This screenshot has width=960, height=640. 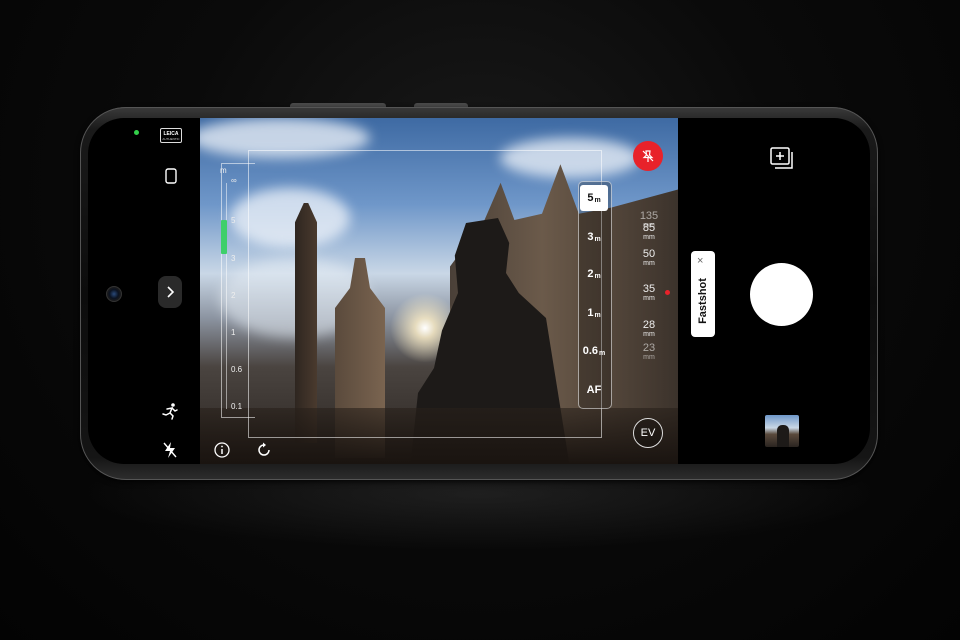 I want to click on aspect-ratio-icon, so click(x=171, y=176).